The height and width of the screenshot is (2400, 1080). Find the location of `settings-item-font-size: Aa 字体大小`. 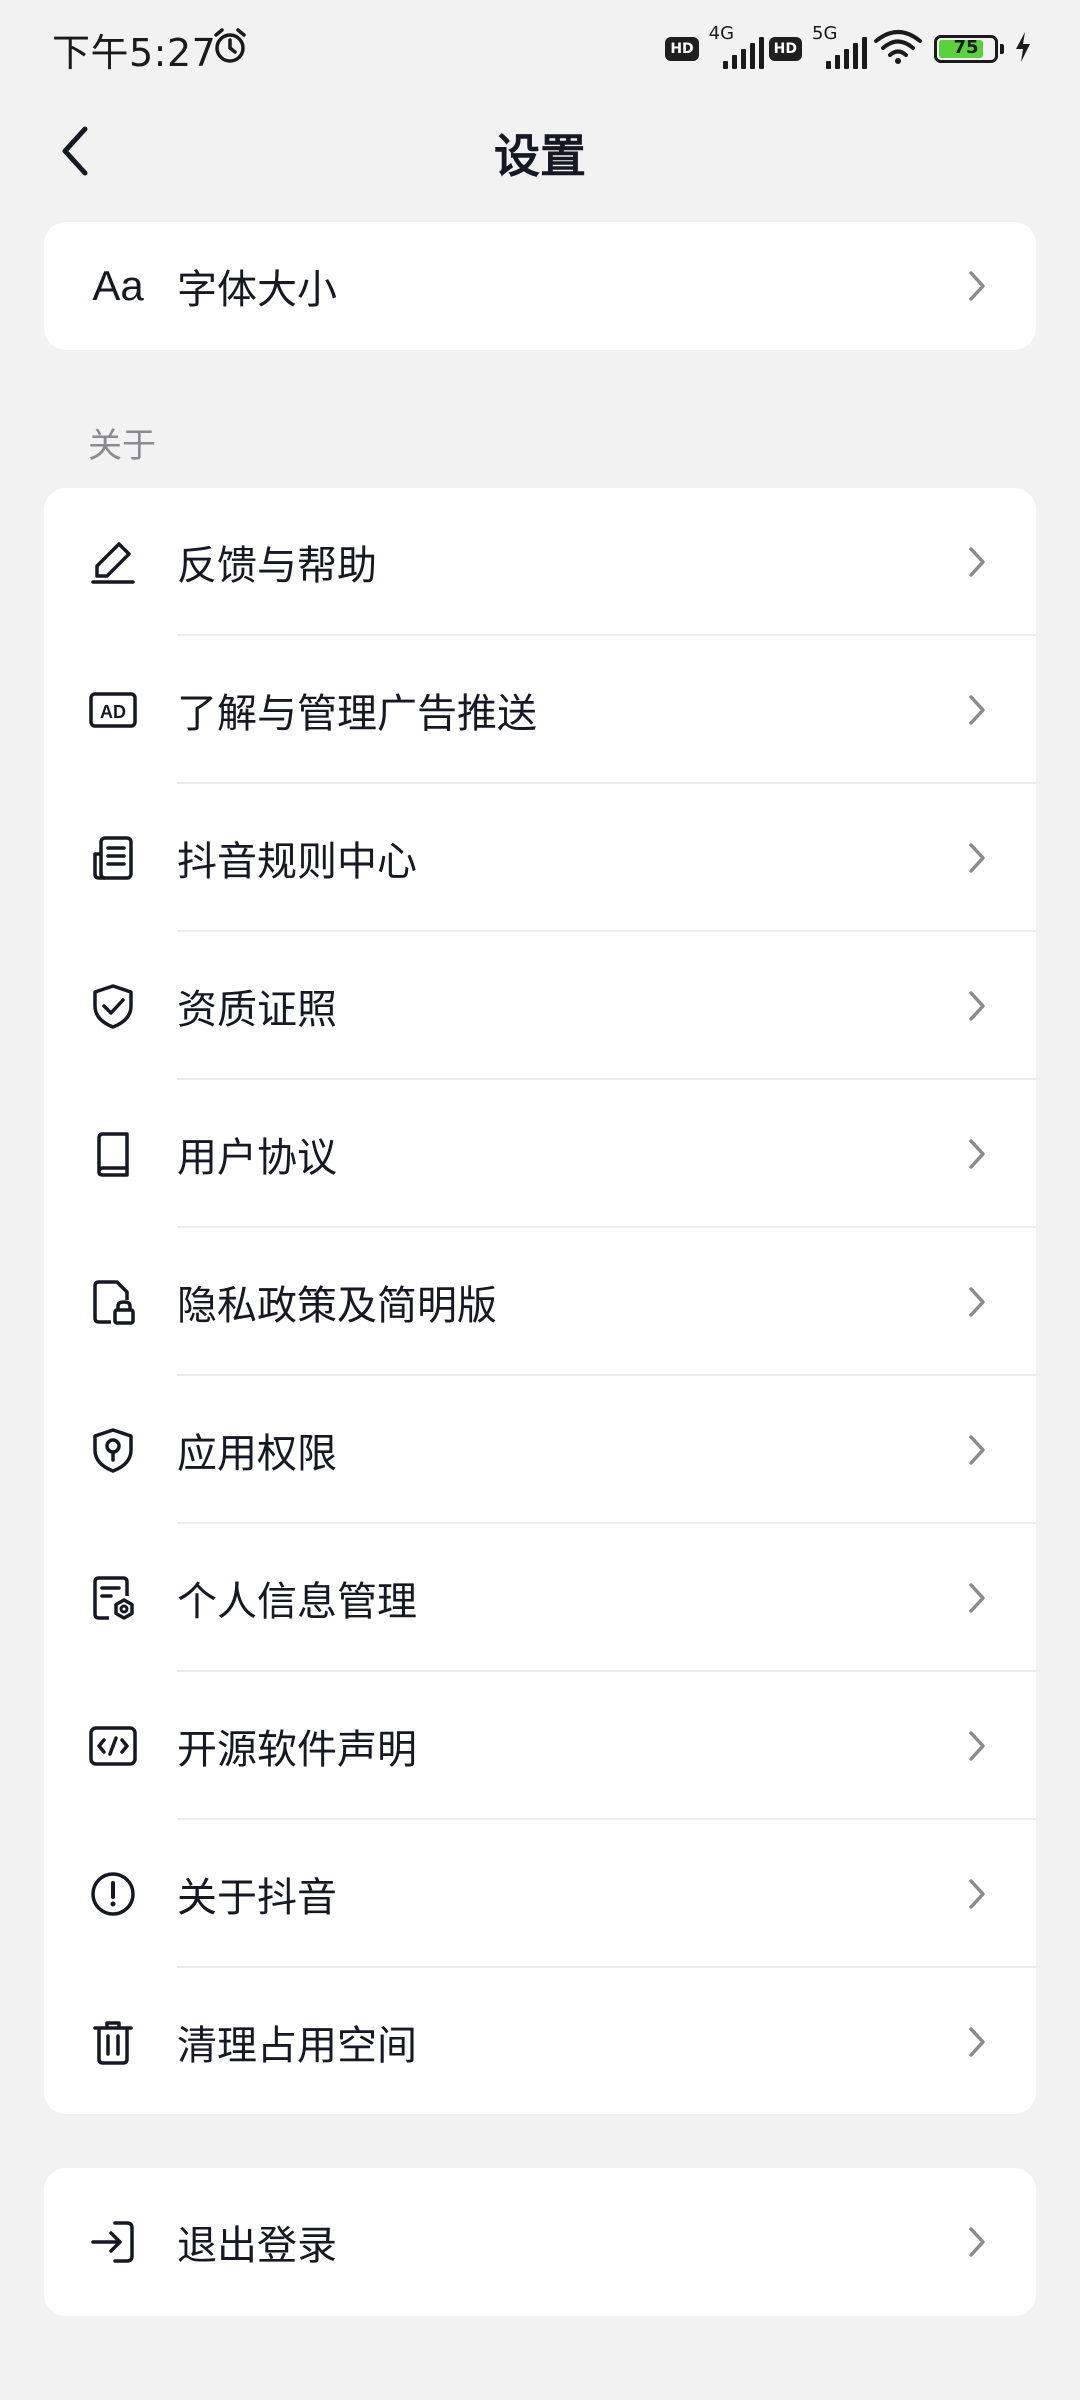

settings-item-font-size: Aa 字体大小 is located at coordinates (540, 286).